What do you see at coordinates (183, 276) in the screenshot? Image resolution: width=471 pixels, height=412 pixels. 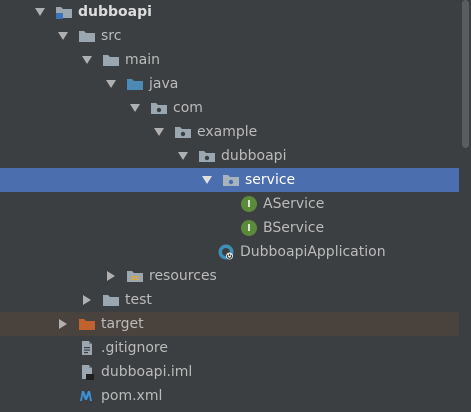 I see `tree-item-label: resources` at bounding box center [183, 276].